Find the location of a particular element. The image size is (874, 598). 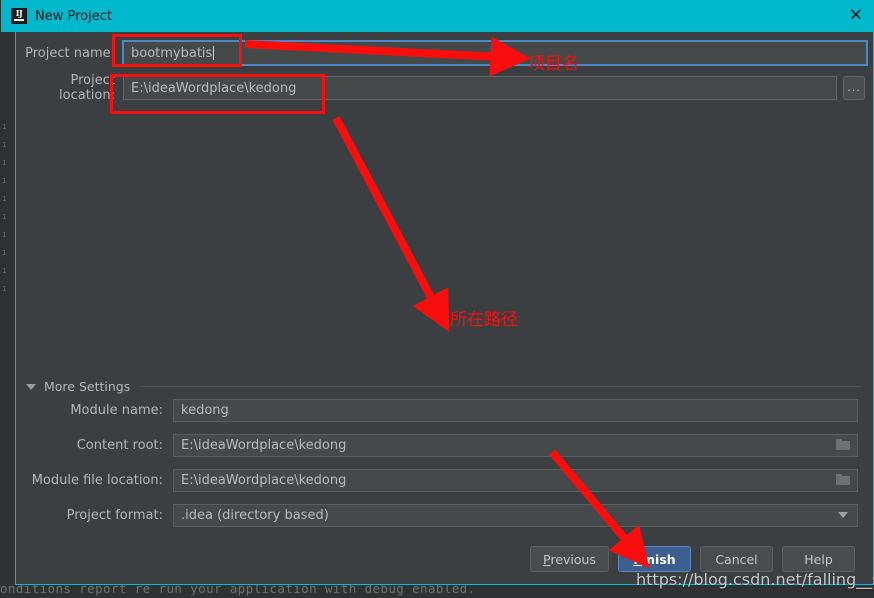

more-settings-header: More Settings is located at coordinates (443, 386).